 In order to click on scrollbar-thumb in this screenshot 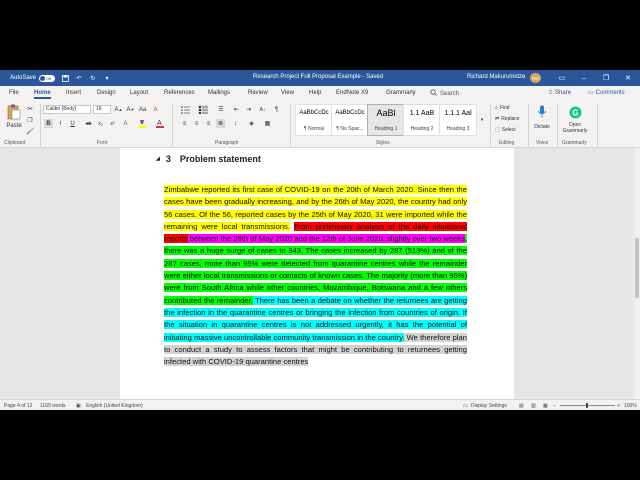, I will do `click(637, 268)`.